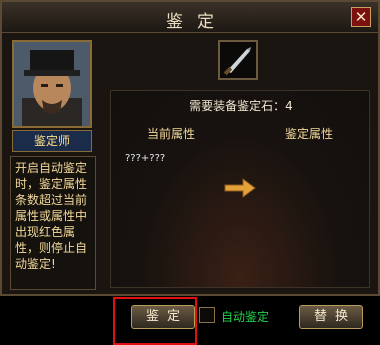 This screenshot has width=380, height=345. Describe the element at coordinates (361, 17) in the screenshot. I see `close-icon: ✕` at that location.